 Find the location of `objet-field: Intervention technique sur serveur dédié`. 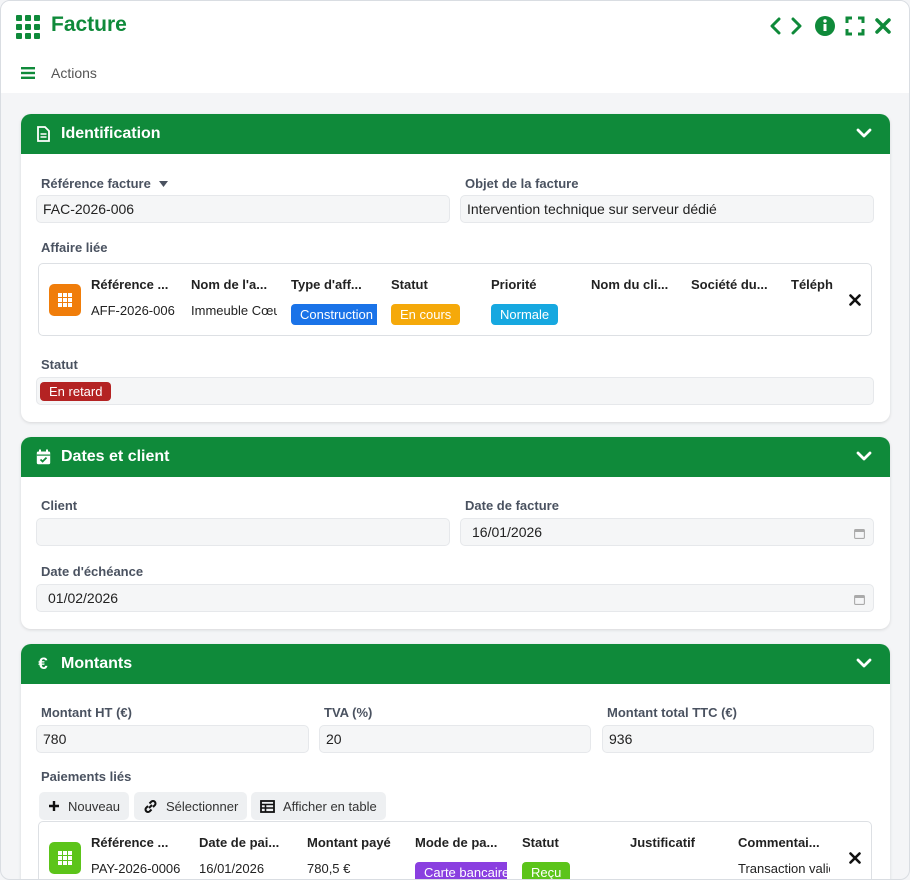

objet-field: Intervention technique sur serveur dédié is located at coordinates (667, 209).